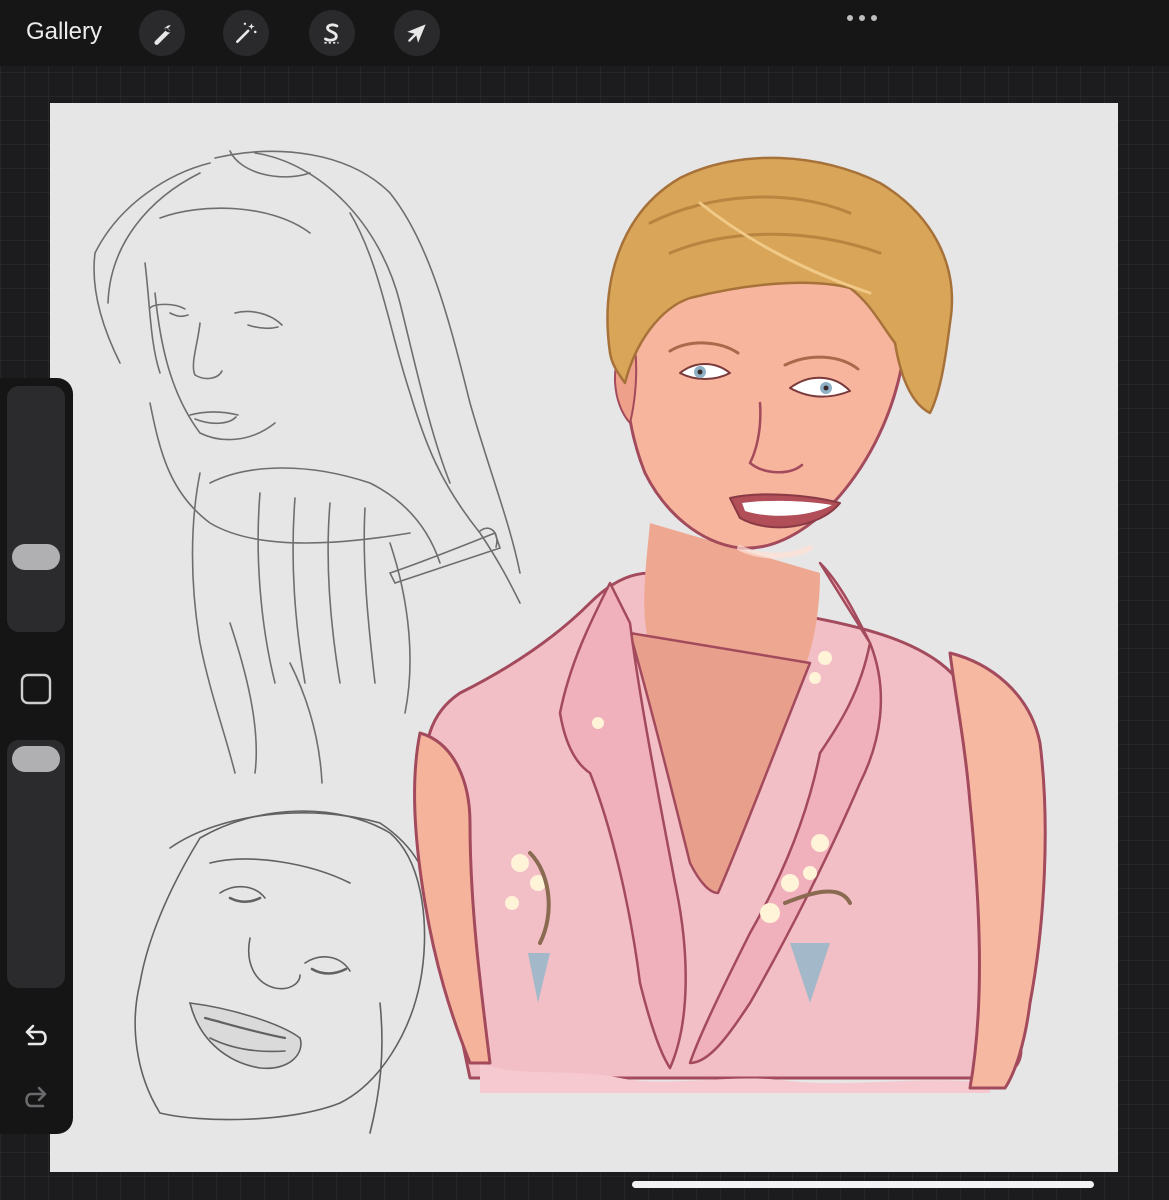 The image size is (1169, 1200). I want to click on wrench-icon, so click(162, 35).